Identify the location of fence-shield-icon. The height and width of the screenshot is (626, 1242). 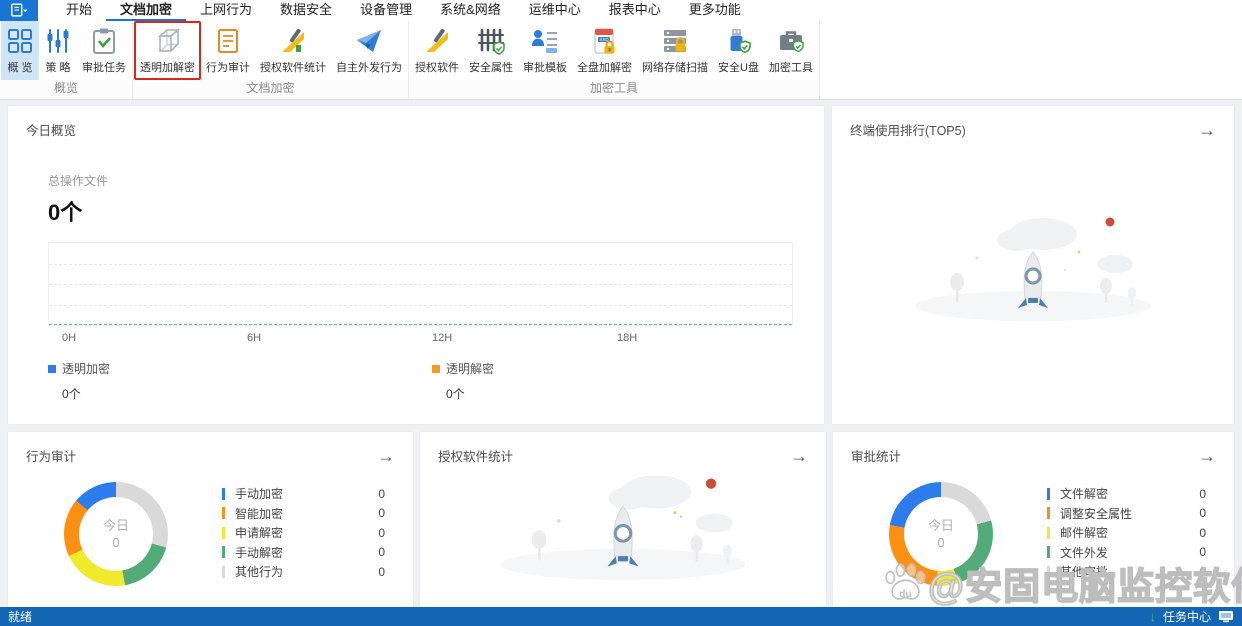
(491, 41).